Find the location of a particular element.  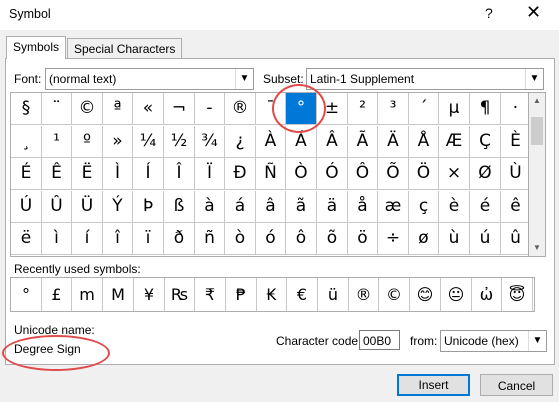

character-code-input: 00B0 is located at coordinates (379, 340).